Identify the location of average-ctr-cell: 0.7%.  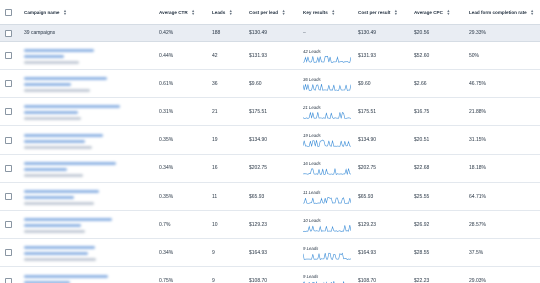
(165, 224).